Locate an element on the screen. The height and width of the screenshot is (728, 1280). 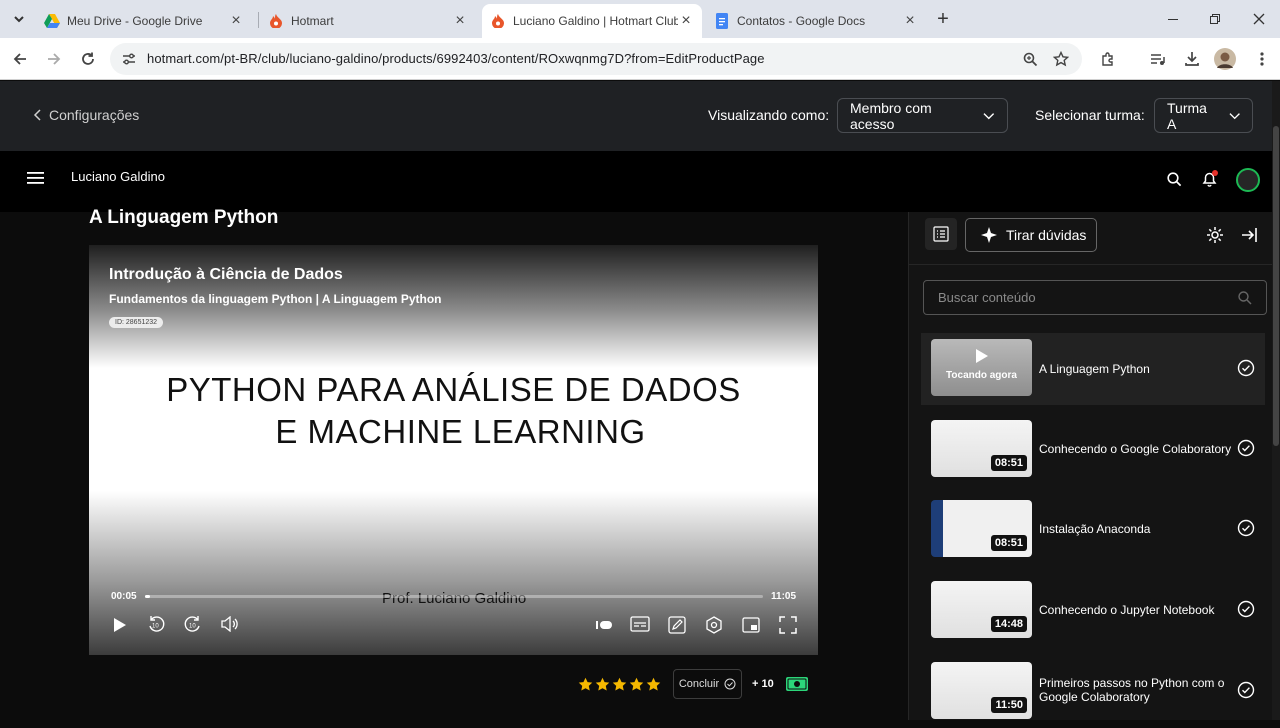
thumbnail: 08:51 is located at coordinates (981, 528).